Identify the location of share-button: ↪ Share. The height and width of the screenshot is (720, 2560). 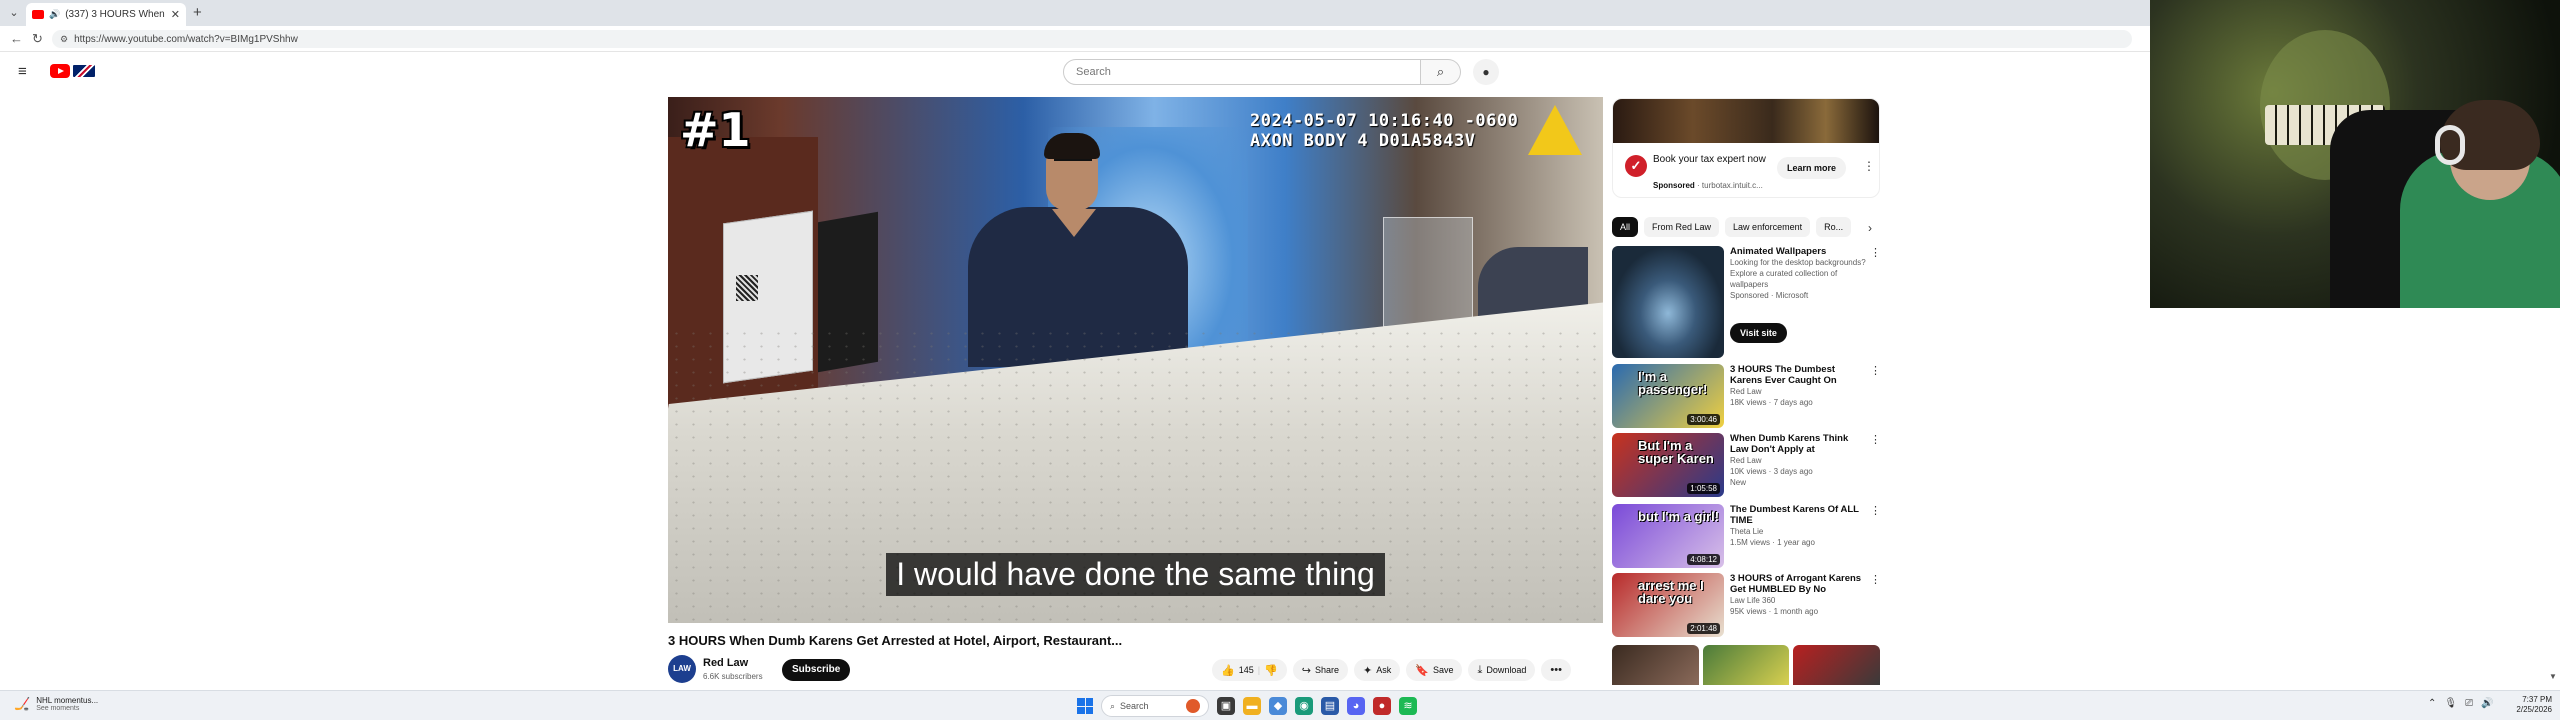
(1320, 670).